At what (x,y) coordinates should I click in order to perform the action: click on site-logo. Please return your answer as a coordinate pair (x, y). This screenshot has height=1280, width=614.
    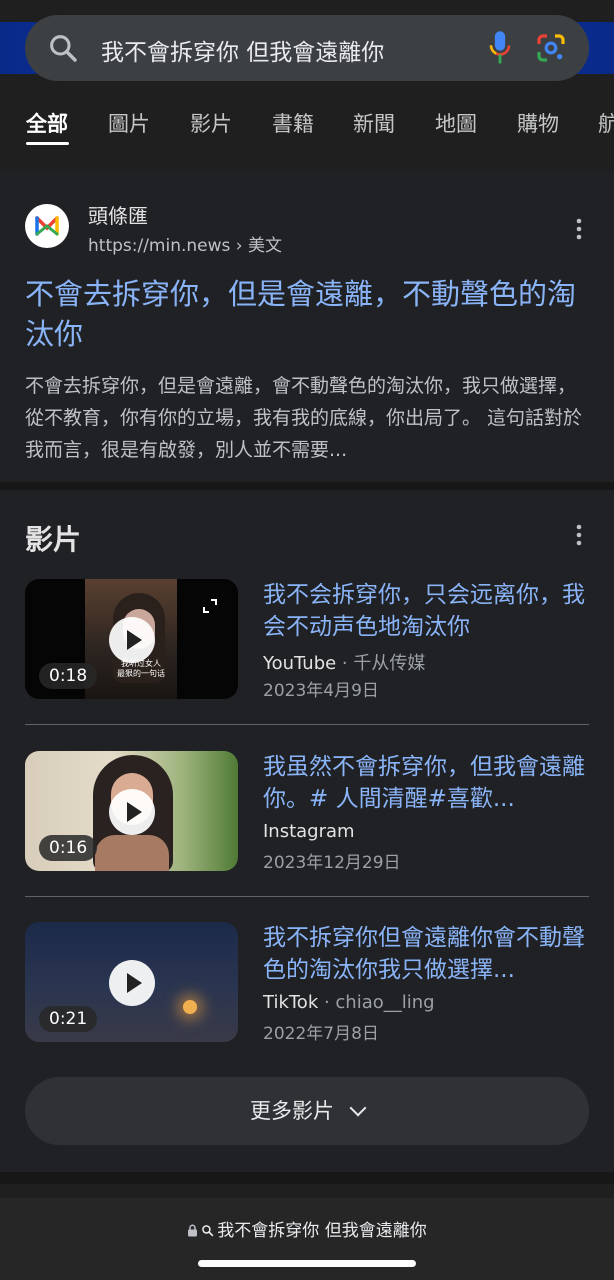
    Looking at the image, I should click on (47, 226).